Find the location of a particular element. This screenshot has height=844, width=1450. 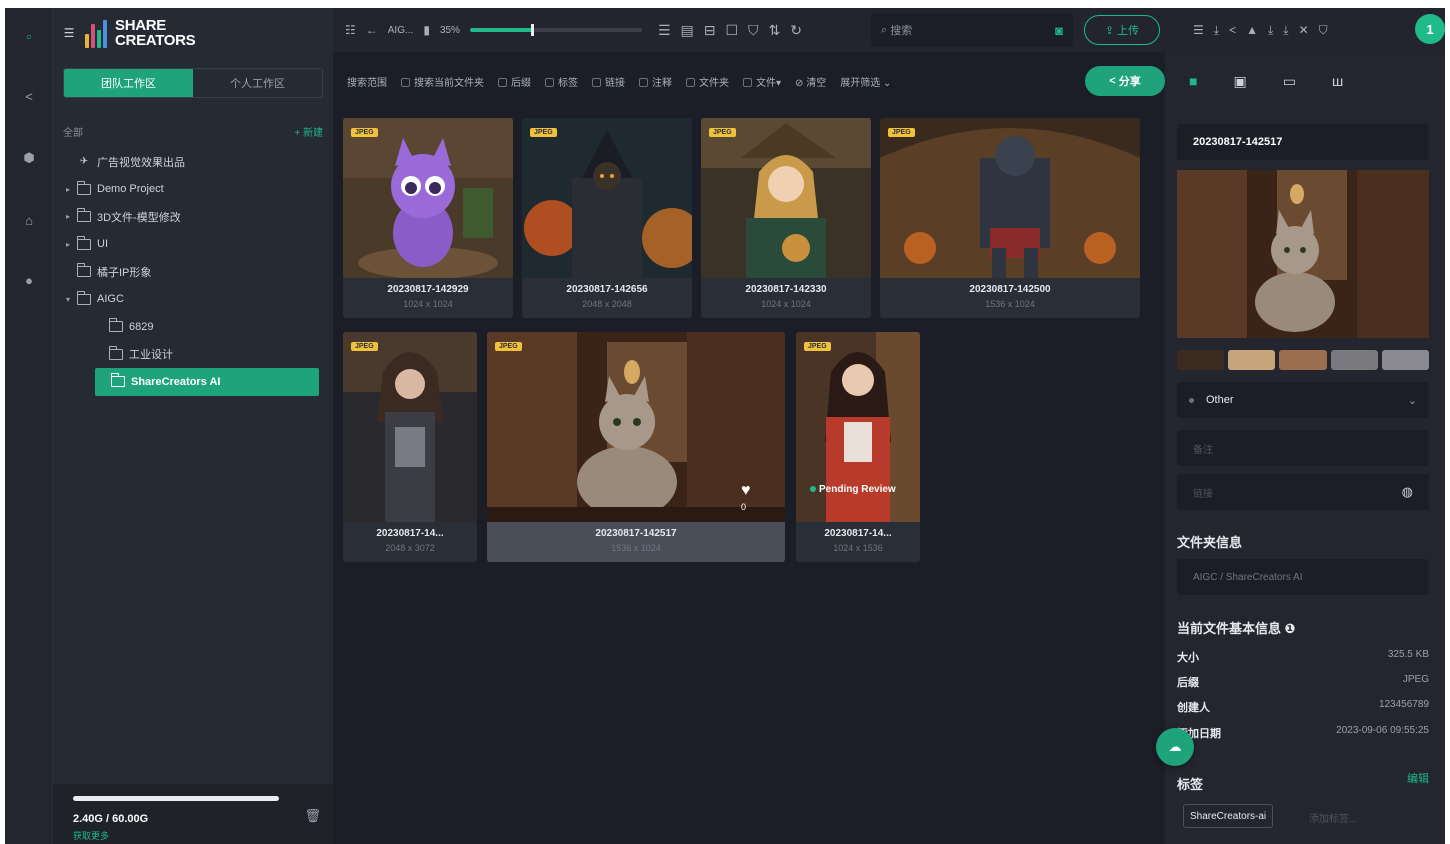

chart-tab-icon: ш is located at coordinates (1337, 81).